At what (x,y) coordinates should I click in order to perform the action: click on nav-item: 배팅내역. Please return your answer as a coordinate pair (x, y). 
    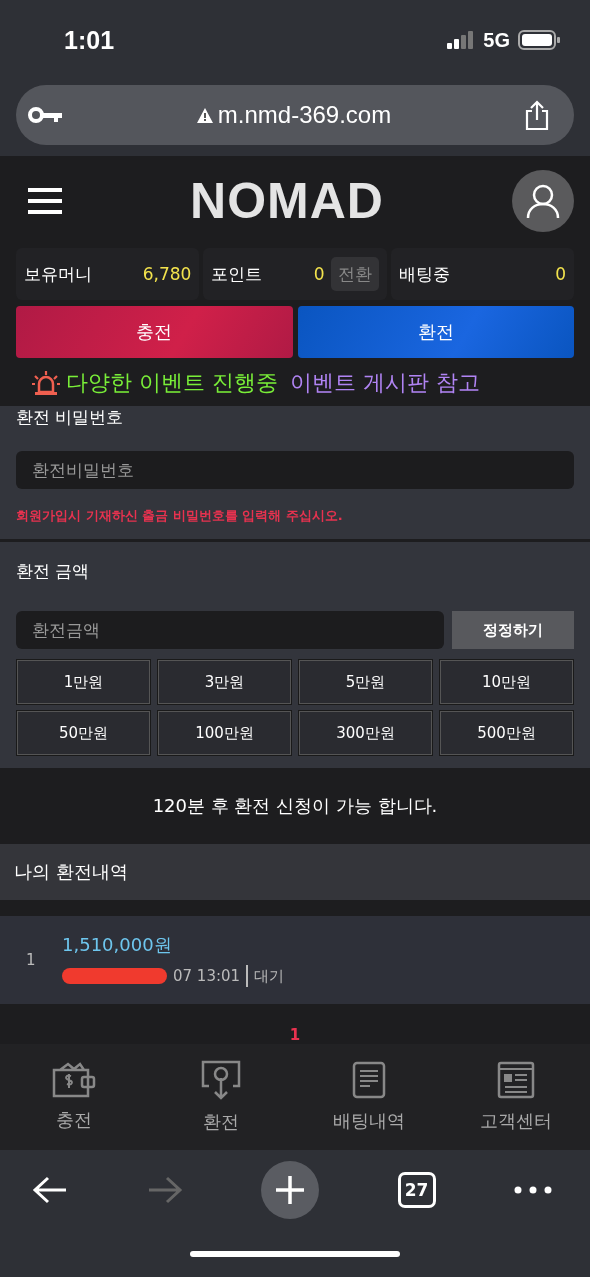
    Looking at the image, I should click on (368, 1097).